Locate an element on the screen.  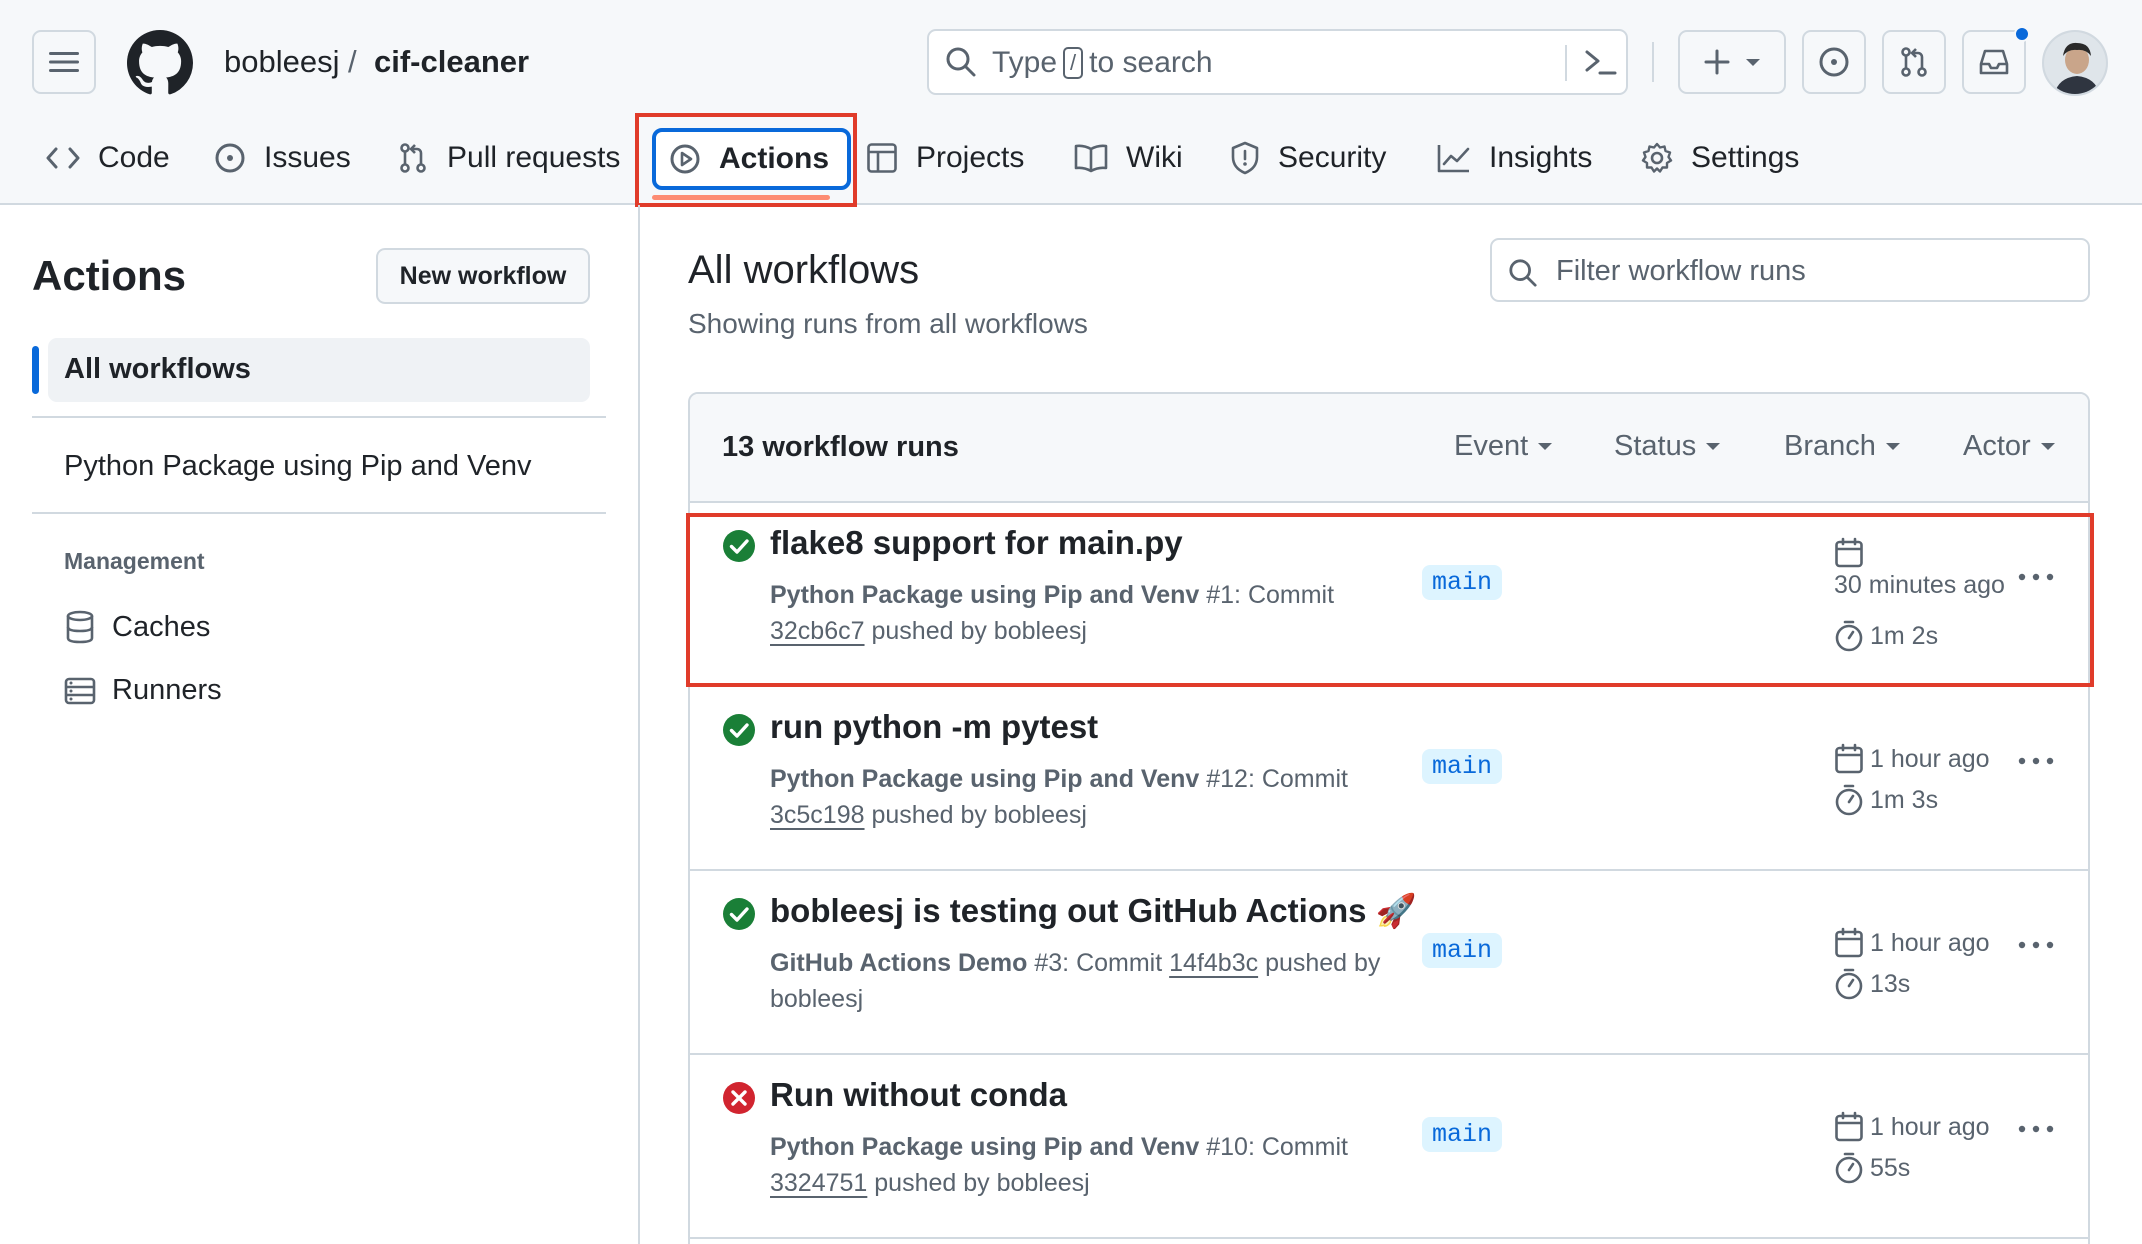
run-time: 1 hour ago is located at coordinates (1930, 758).